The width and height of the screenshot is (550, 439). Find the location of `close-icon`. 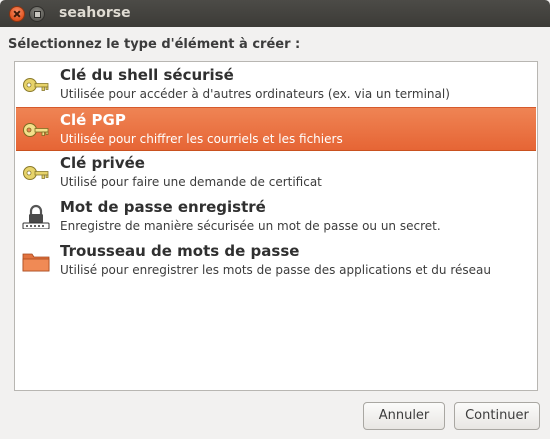

close-icon is located at coordinates (17, 14).